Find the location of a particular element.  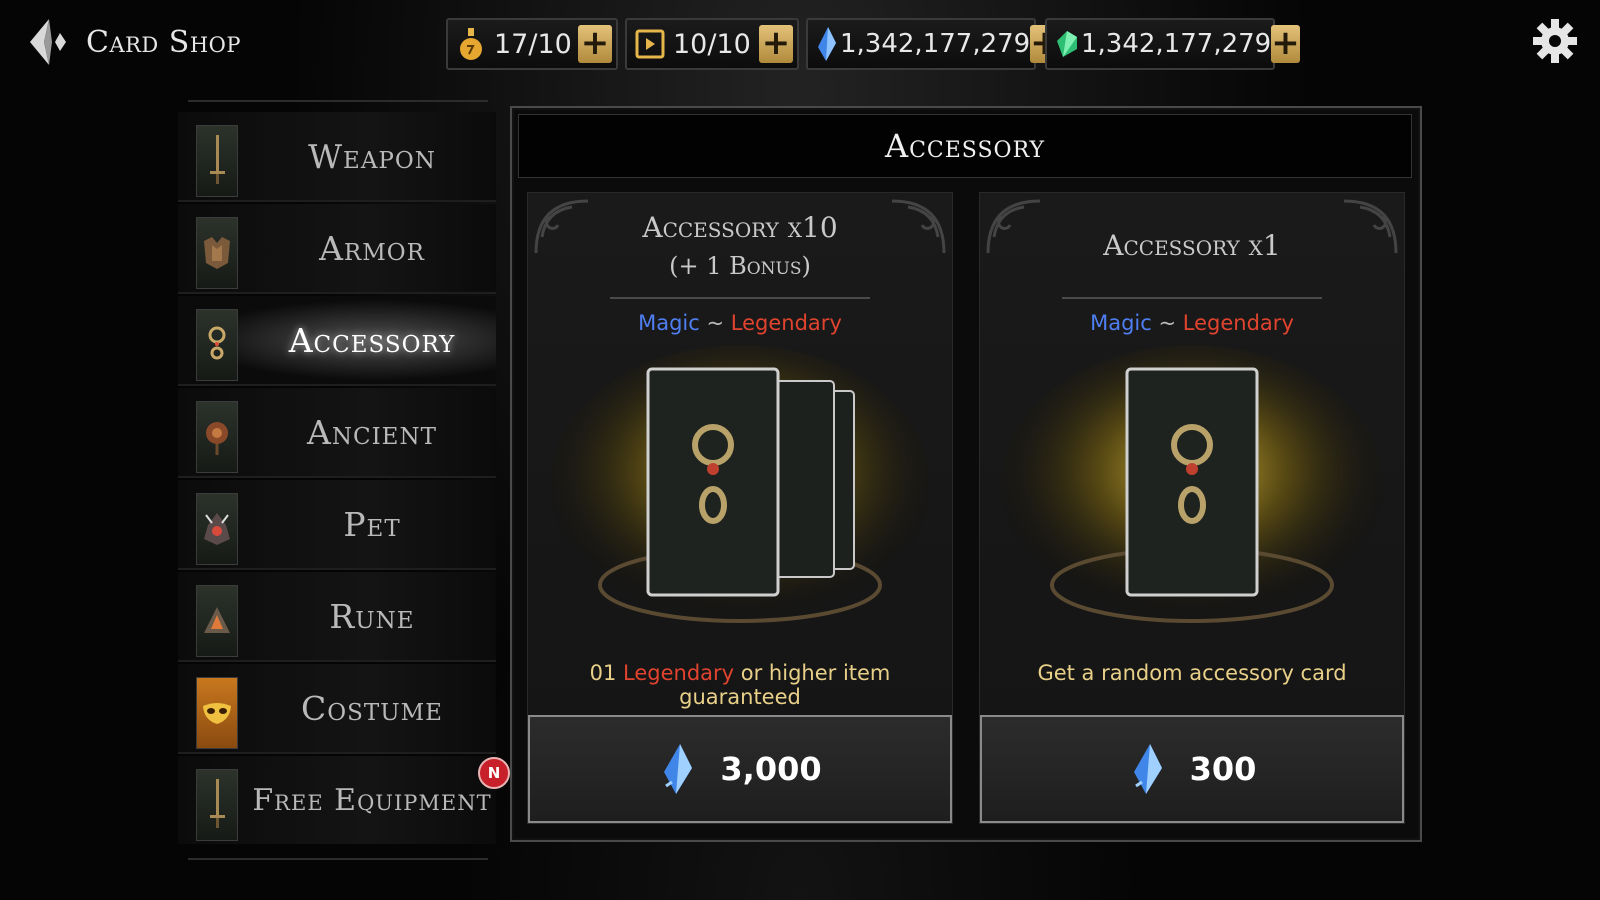

offer-description: Get a random accessory card is located at coordinates (1192, 673).